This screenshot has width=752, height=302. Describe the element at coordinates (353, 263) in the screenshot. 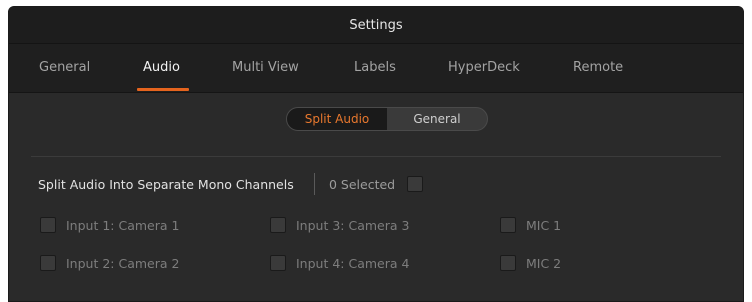

I see `input-4-label: Input 4: Camera 4` at that location.